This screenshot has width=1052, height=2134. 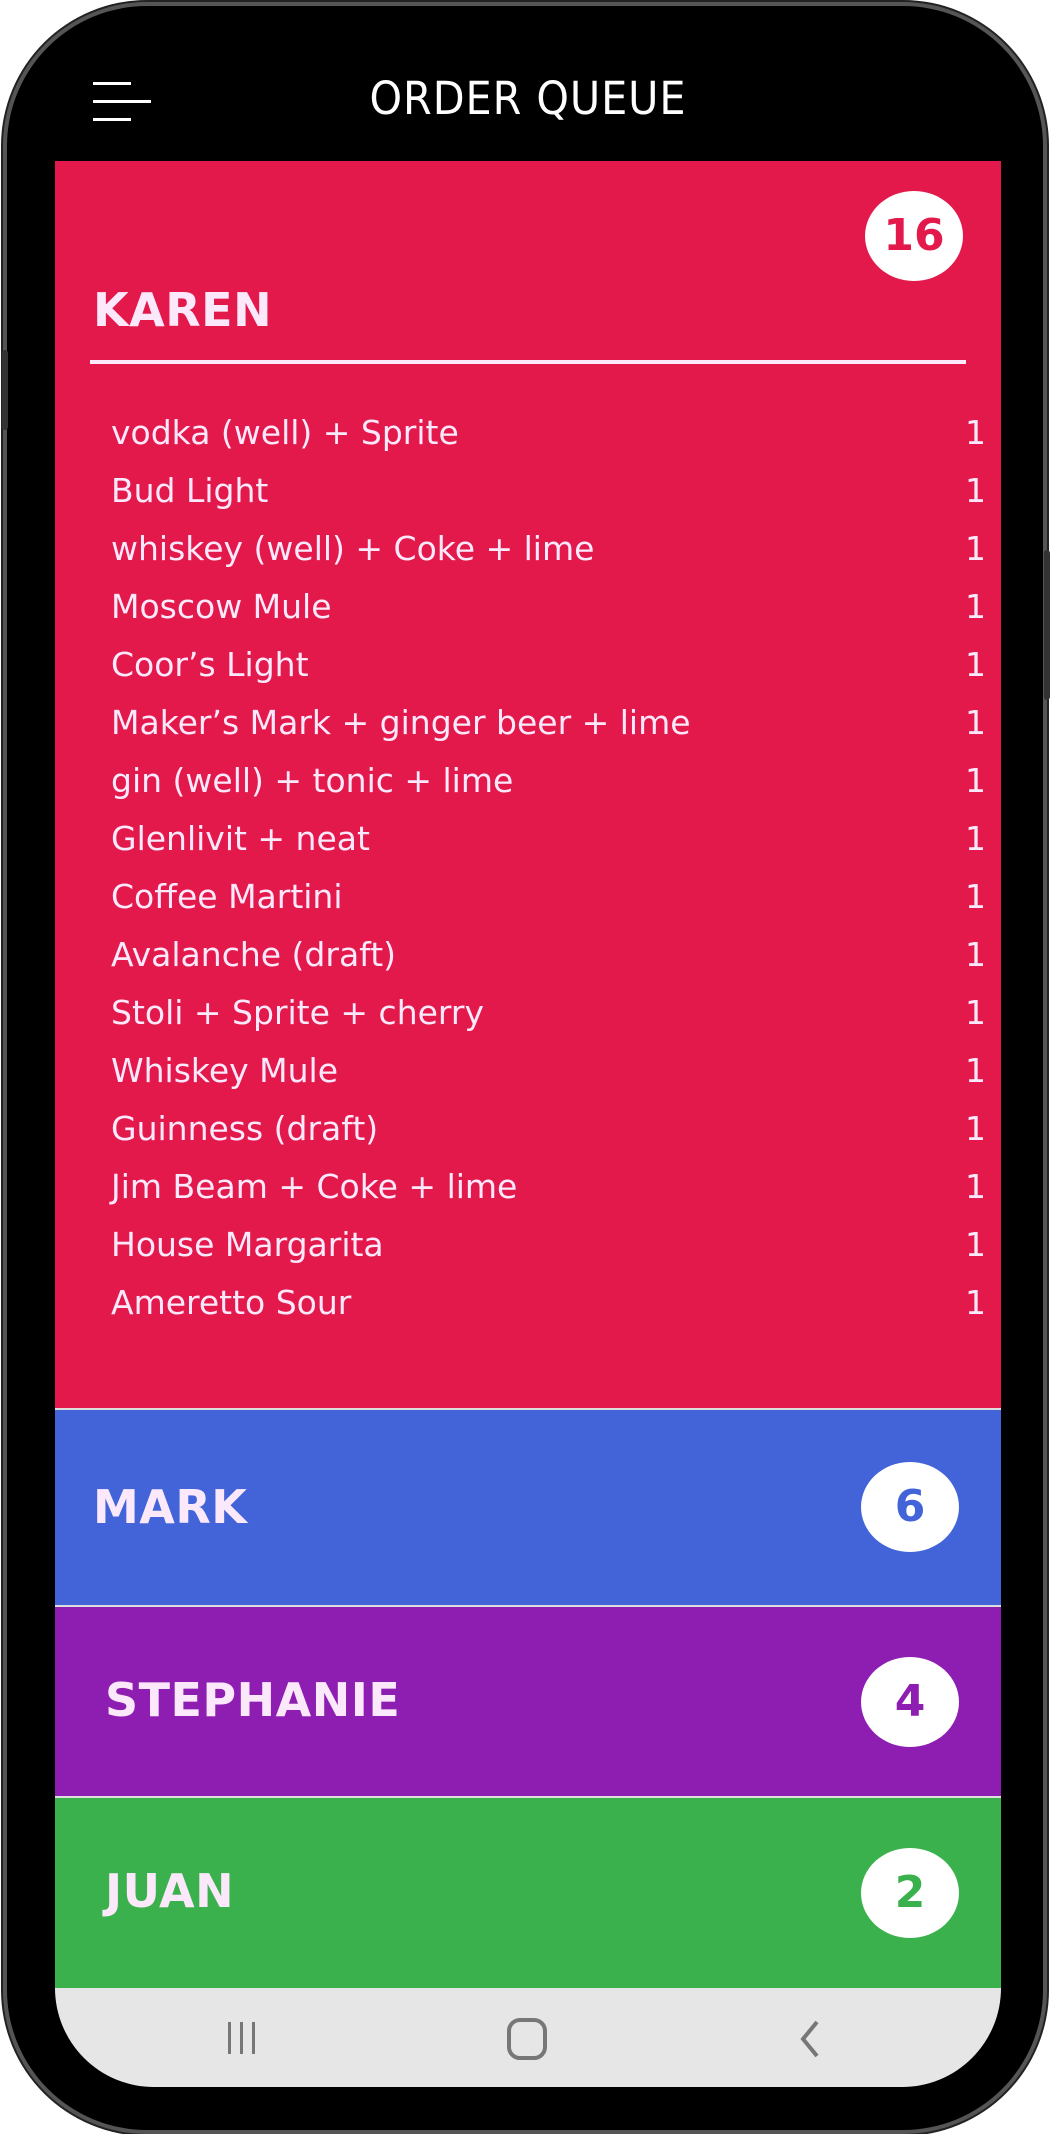 I want to click on customer-name: KAREN, so click(x=183, y=310).